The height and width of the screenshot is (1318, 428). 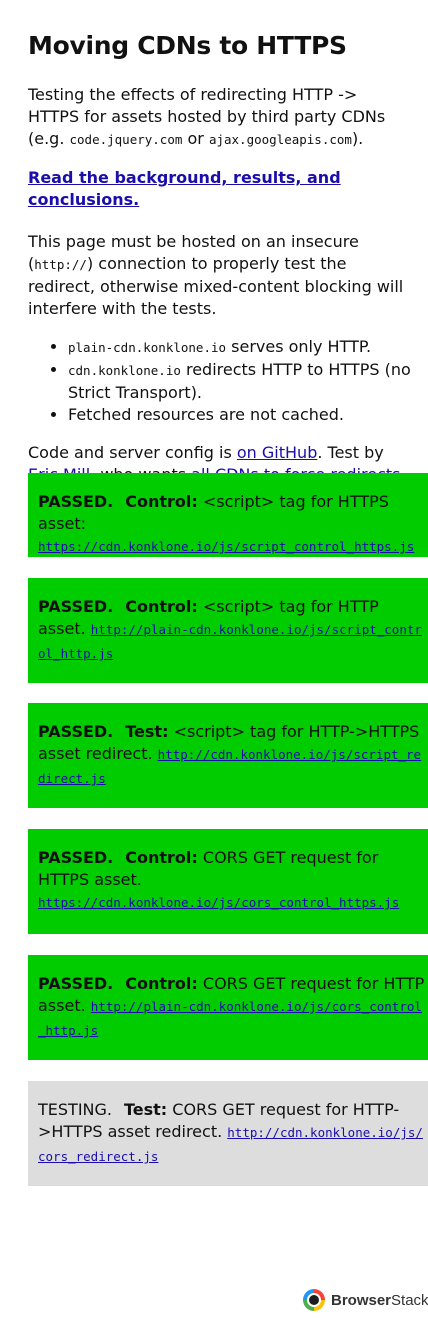 I want to click on browserstack-wordmark: BrowserStack, so click(x=379, y=1300).